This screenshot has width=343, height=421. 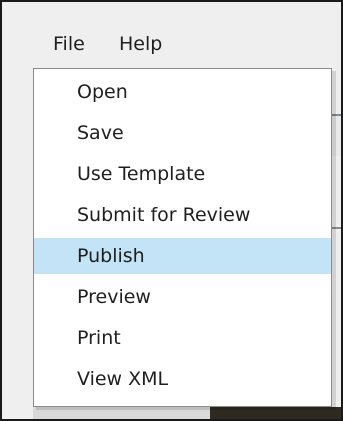 What do you see at coordinates (182, 379) in the screenshot?
I see `menu-item-view-xml: View XML` at bounding box center [182, 379].